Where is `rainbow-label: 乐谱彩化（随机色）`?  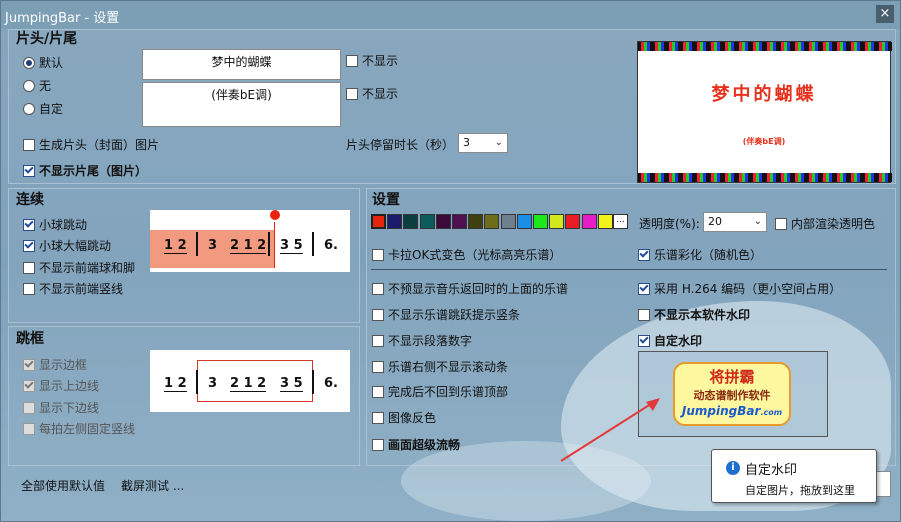 rainbow-label: 乐谱彩化（随机色） is located at coordinates (708, 255).